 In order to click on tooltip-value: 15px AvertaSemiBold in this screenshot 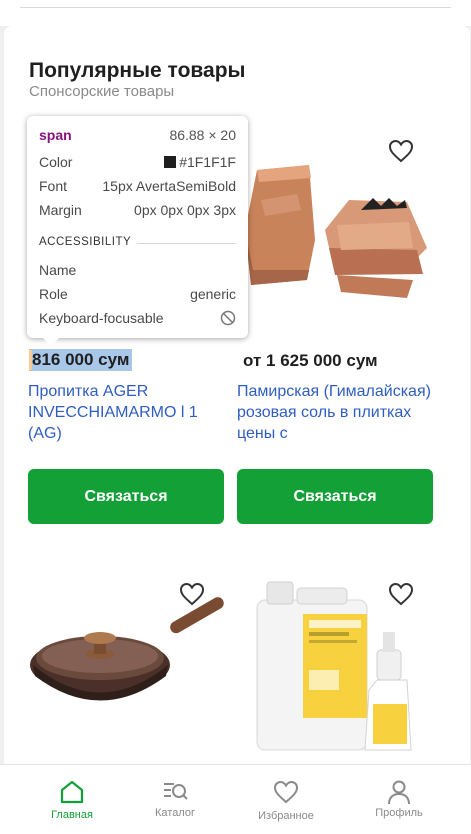, I will do `click(169, 186)`.